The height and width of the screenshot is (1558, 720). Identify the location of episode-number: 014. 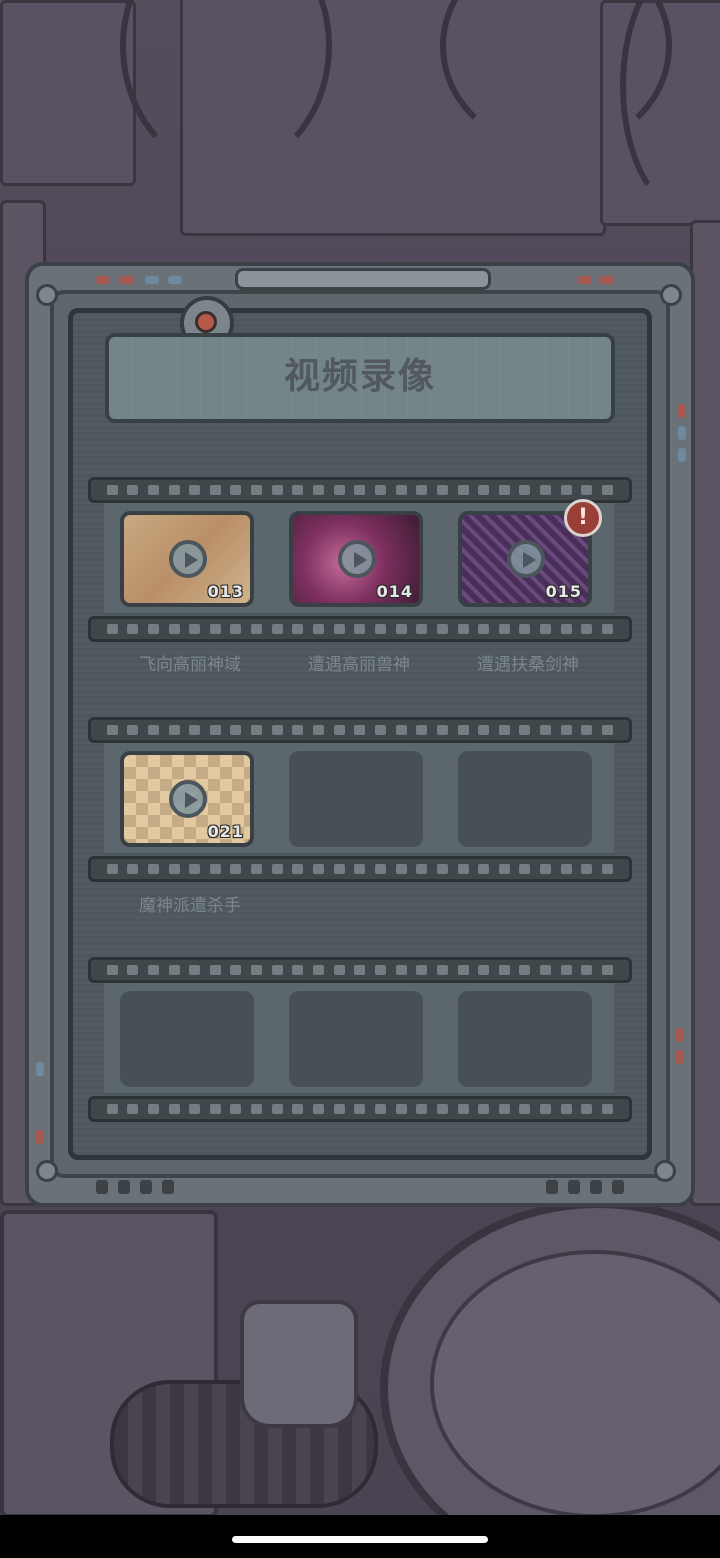
(394, 591).